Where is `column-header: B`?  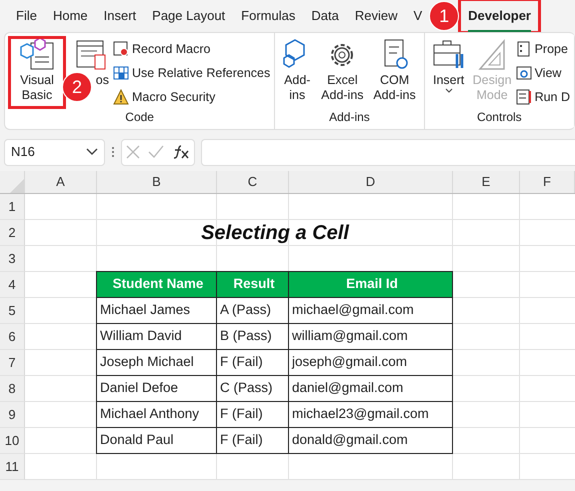 column-header: B is located at coordinates (157, 182).